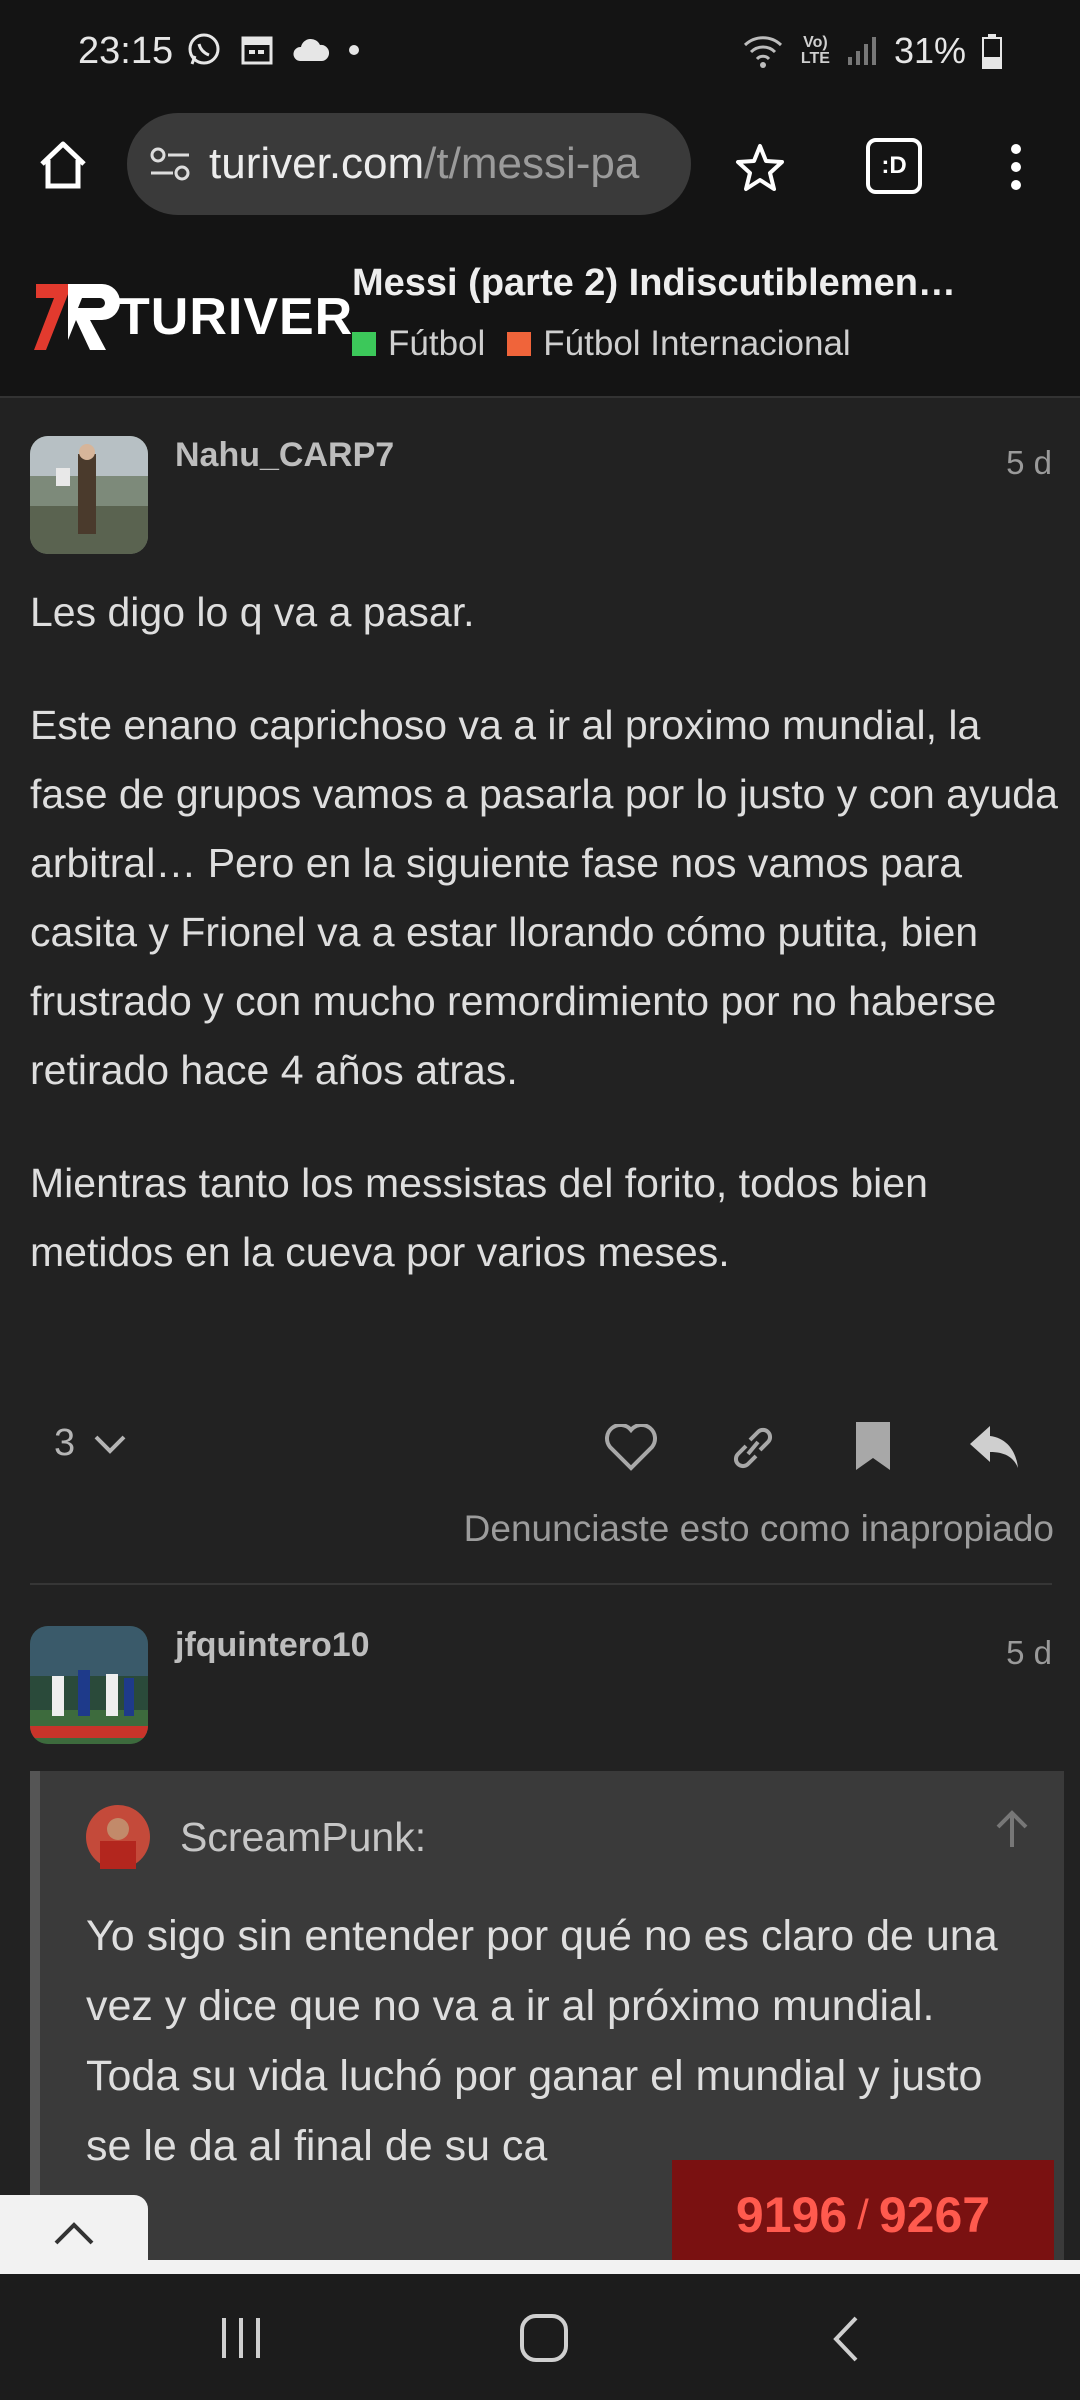 The image size is (1080, 2400). What do you see at coordinates (845, 2339) in the screenshot?
I see `back-icon` at bounding box center [845, 2339].